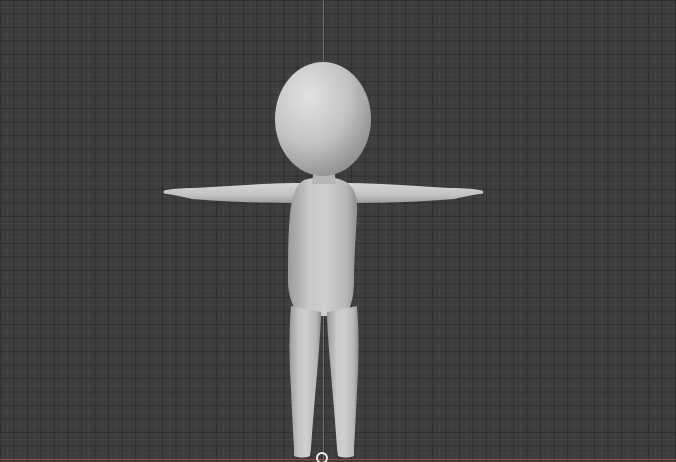 The width and height of the screenshot is (676, 462). What do you see at coordinates (323, 119) in the screenshot?
I see `head` at bounding box center [323, 119].